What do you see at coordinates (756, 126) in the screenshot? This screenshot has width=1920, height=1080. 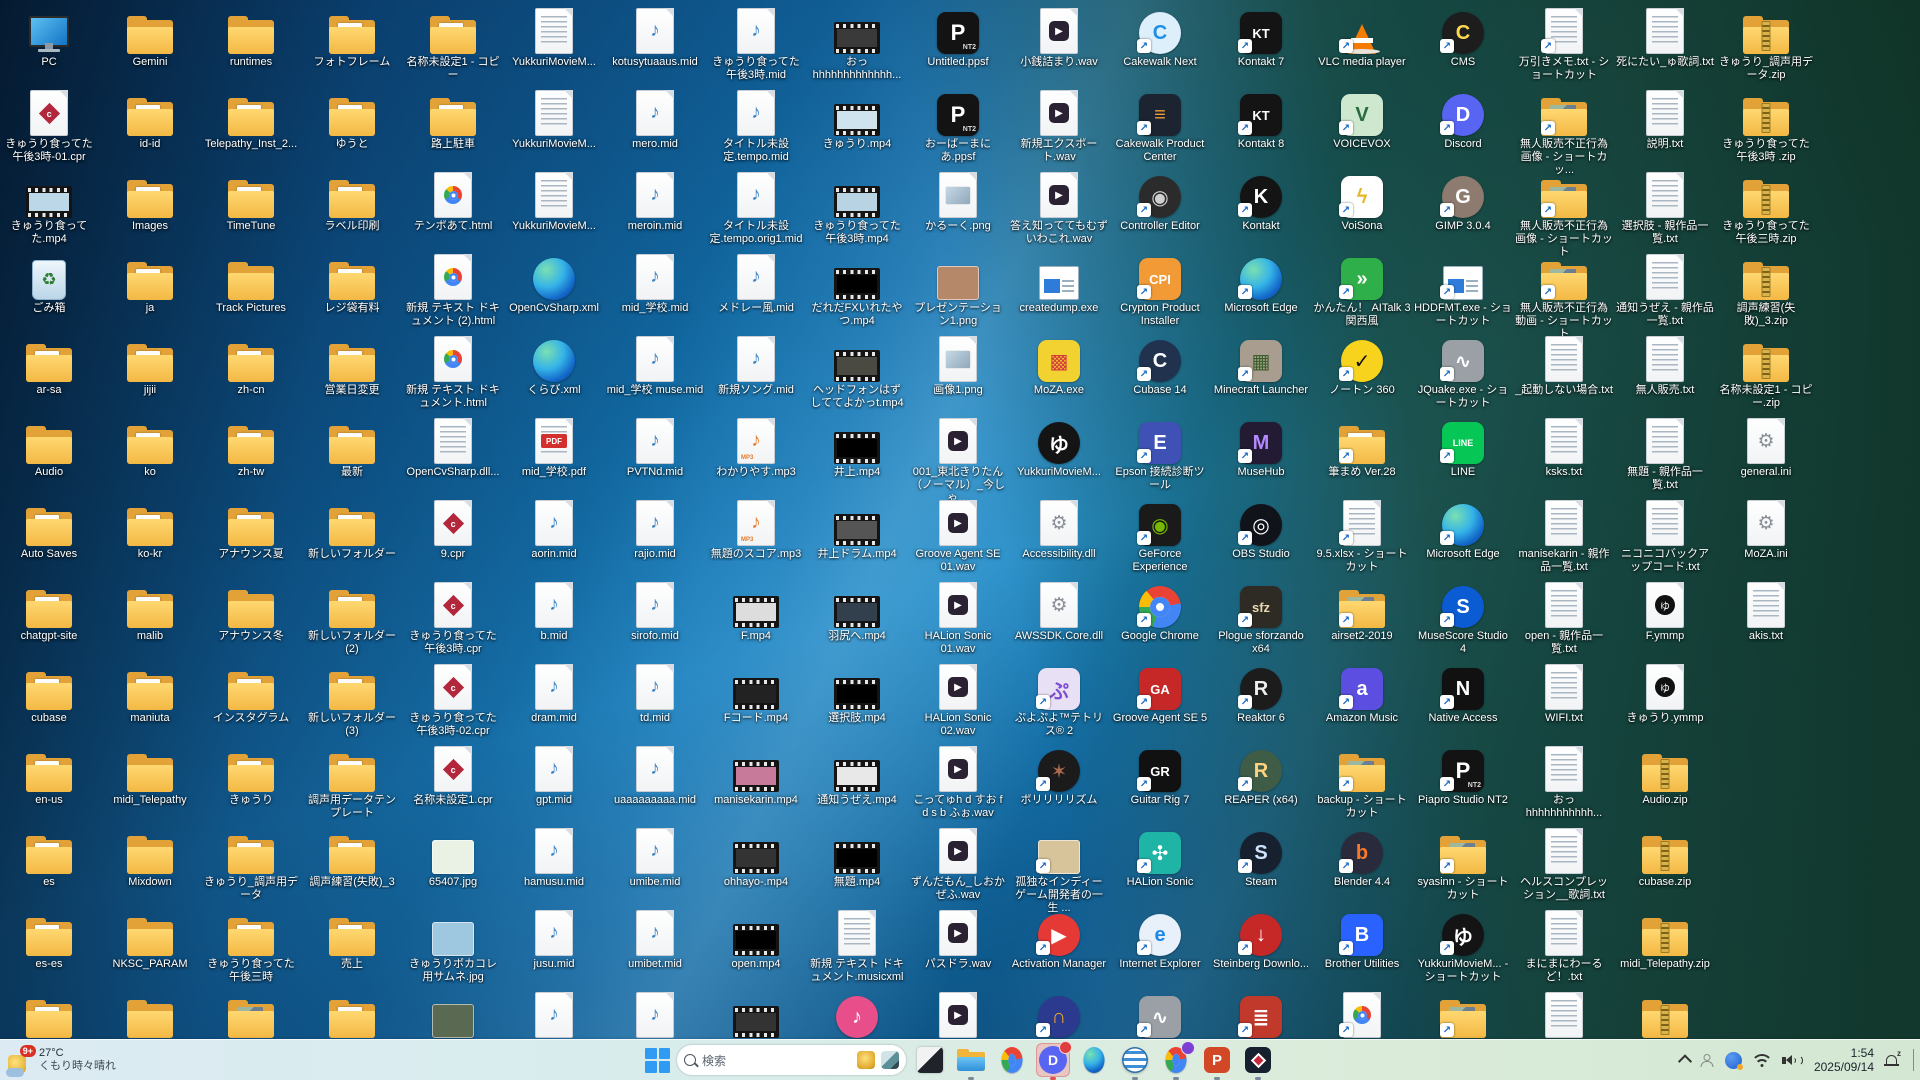 I see `desktop-icon: ♪ タイトル未設定.tempo.mid` at bounding box center [756, 126].